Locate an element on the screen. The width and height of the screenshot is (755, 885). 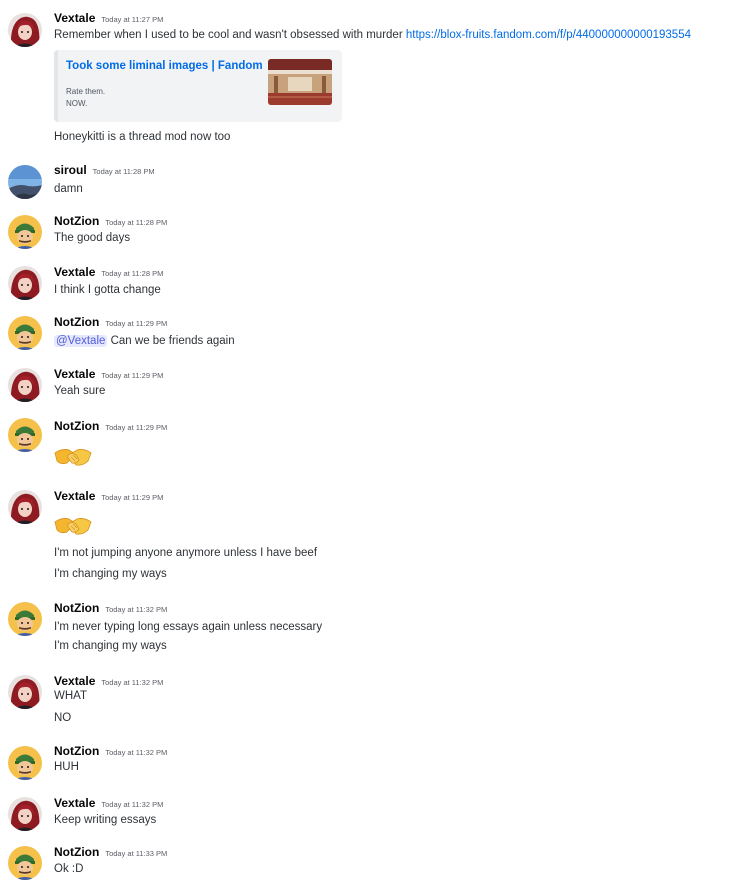
message-header: NotZion Today at 11:33 PM is located at coordinates (110, 853).